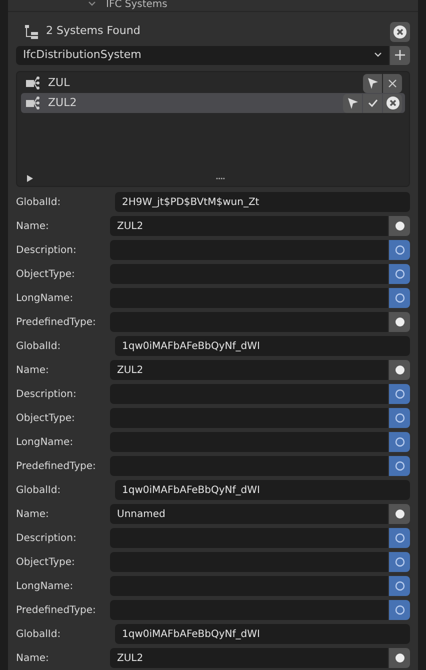 Image resolution: width=426 pixels, height=670 pixels. What do you see at coordinates (378, 55) in the screenshot?
I see `chevron-down-icon` at bounding box center [378, 55].